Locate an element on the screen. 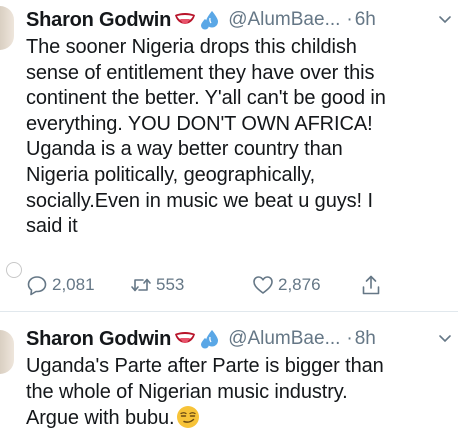  tweet-text-line: sense of entitlement they have over this is located at coordinates (200, 72).